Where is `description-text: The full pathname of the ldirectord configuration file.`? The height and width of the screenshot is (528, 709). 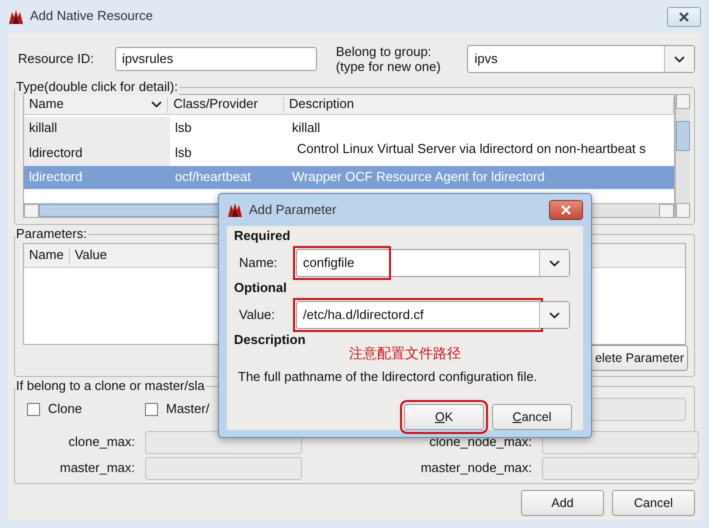 description-text: The full pathname of the ldirectord configuration file. is located at coordinates (387, 377).